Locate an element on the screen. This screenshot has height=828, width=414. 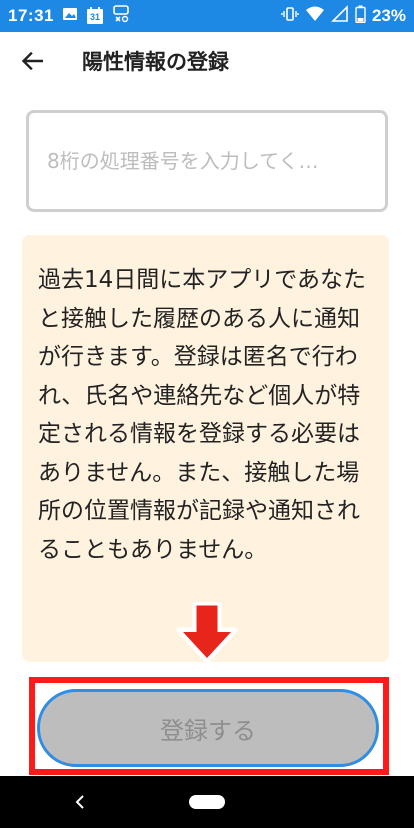
app-bar: 陽性情報の登録 is located at coordinates (207, 61).